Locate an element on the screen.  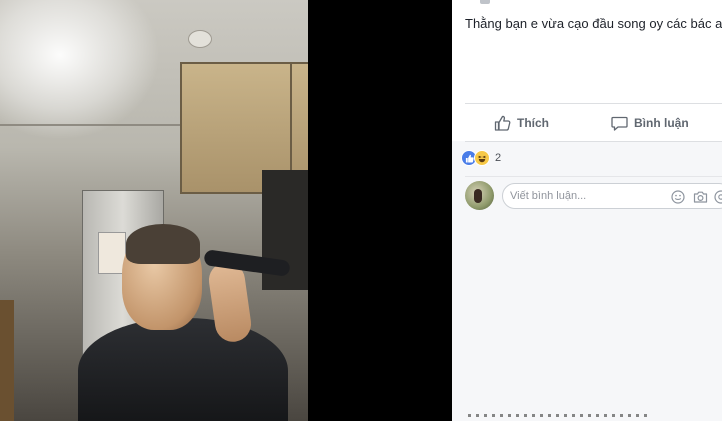
wooden-shelf is located at coordinates (7, 360).